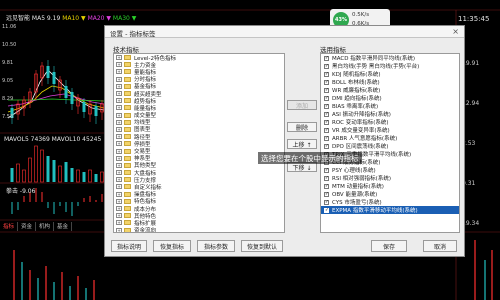 The width and height of the screenshot is (500, 300). Describe the element at coordinates (390, 178) in the screenshot. I see `selected-indicator-item: ✓ RSI 相对强弱指标(系统)` at that location.